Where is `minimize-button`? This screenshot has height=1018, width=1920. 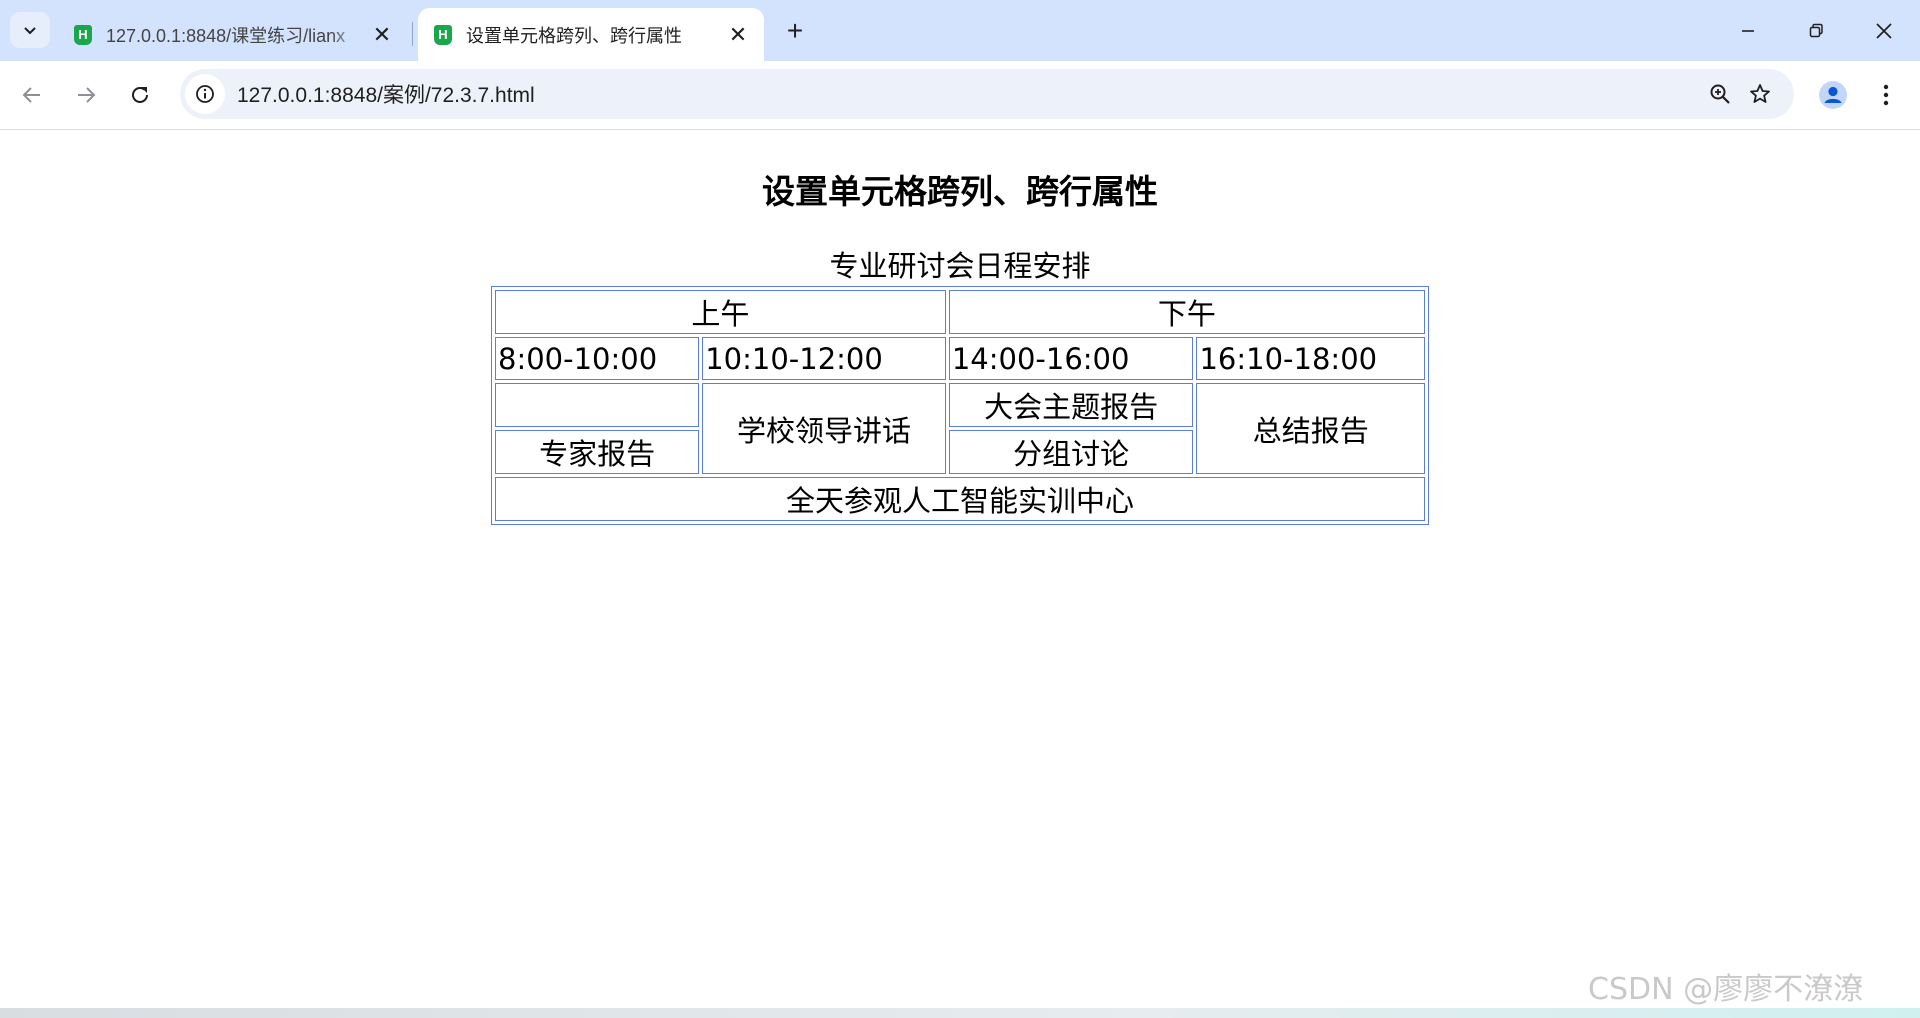 minimize-button is located at coordinates (1748, 30).